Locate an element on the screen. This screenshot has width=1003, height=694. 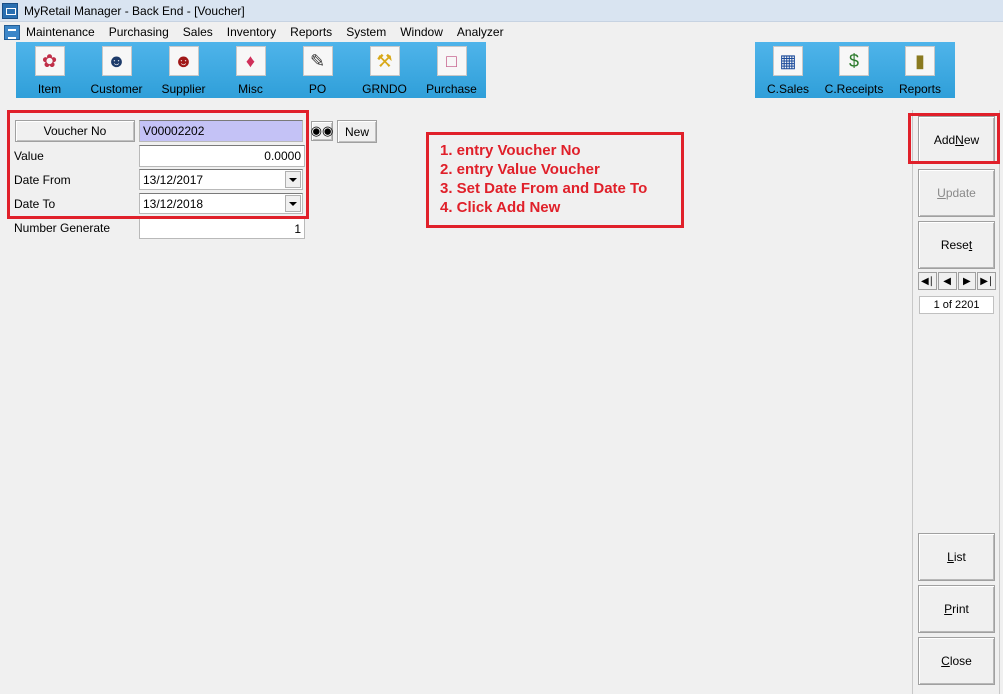
money-bag-icon: $ is located at coordinates (854, 61).